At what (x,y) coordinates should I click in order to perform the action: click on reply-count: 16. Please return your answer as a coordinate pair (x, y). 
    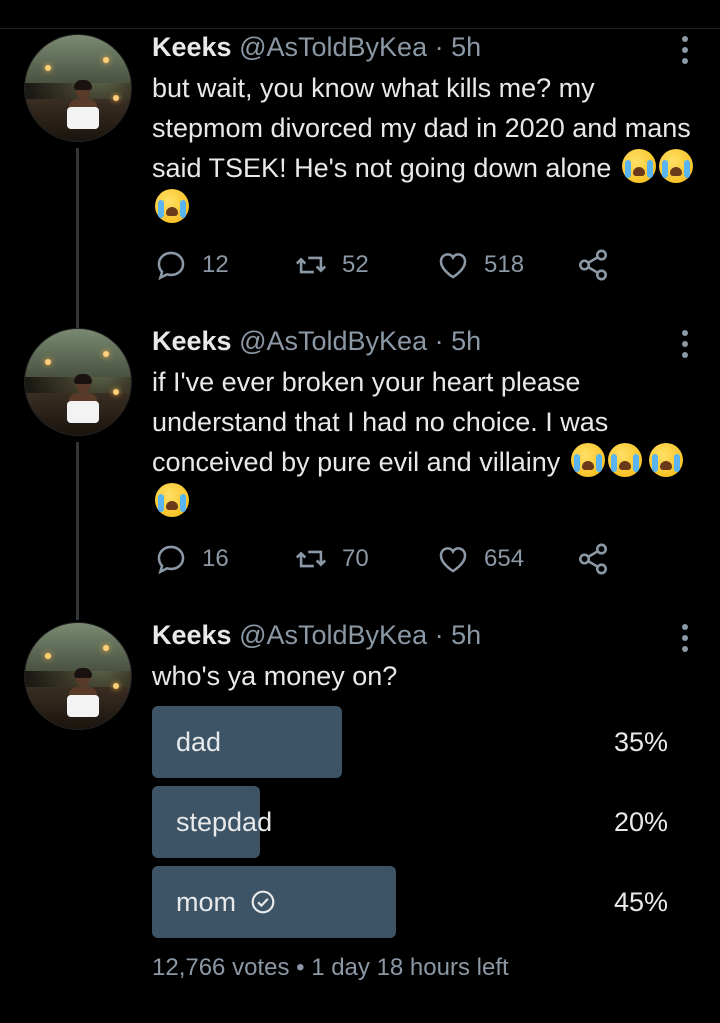
    Looking at the image, I should click on (215, 558).